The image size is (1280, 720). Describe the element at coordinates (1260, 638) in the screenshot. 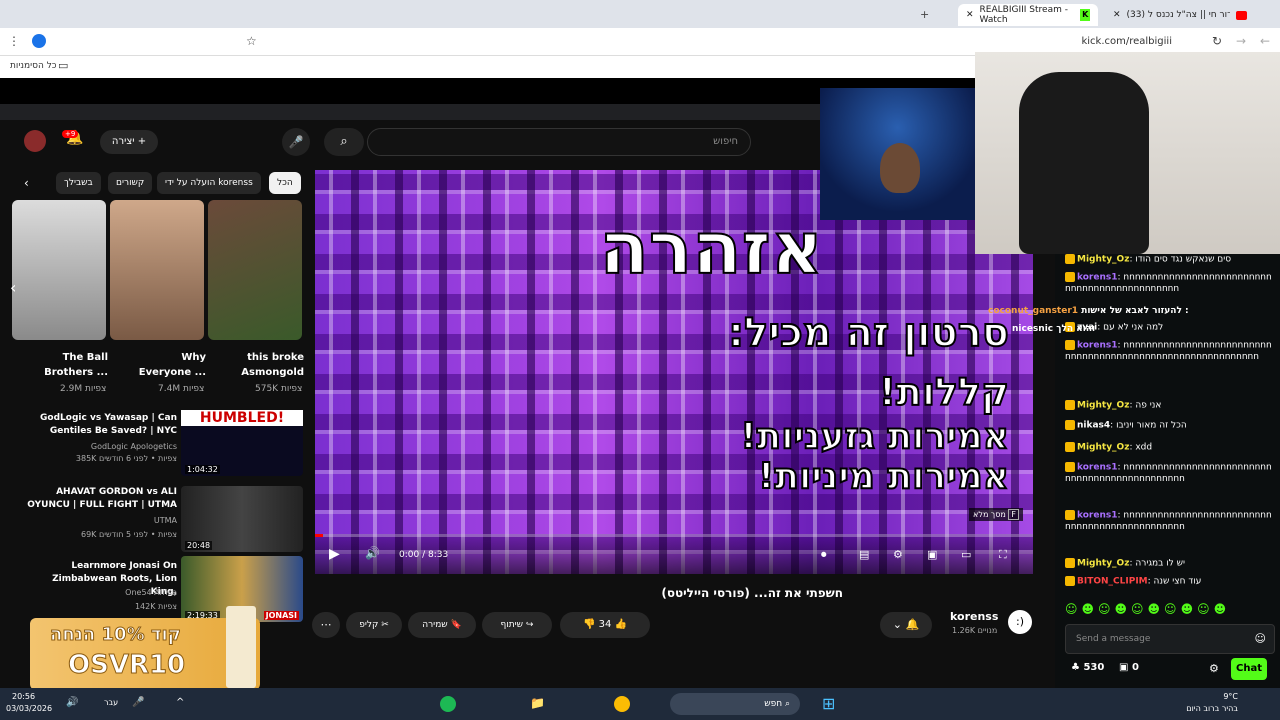

I see `emoji-icon: ☺` at that location.